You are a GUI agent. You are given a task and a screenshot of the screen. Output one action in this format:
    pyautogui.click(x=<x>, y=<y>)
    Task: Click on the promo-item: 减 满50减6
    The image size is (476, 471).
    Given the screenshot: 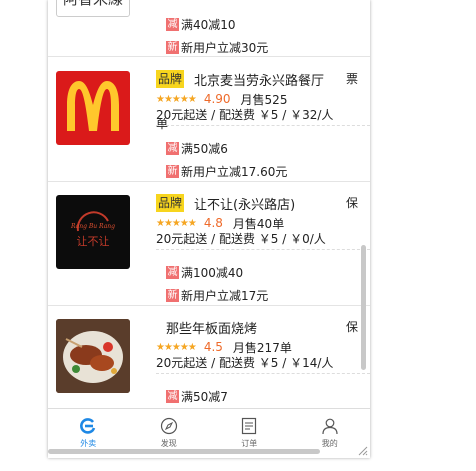 What is the action you would take?
    pyautogui.click(x=197, y=148)
    